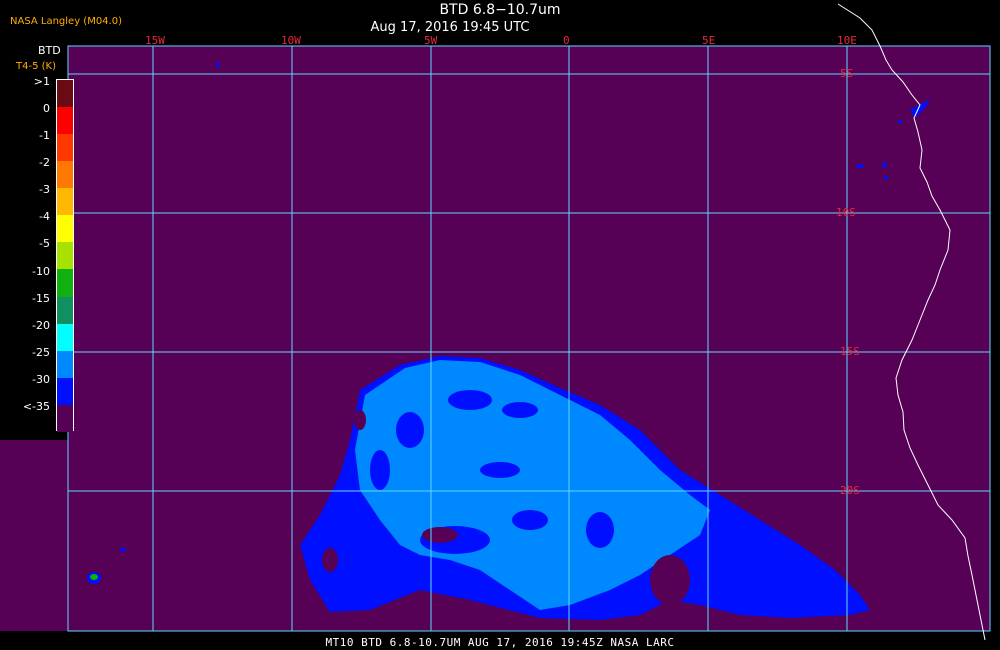 This screenshot has width=1000, height=650. Describe the element at coordinates (566, 40) in the screenshot. I see `lon-label-0: 0` at that location.